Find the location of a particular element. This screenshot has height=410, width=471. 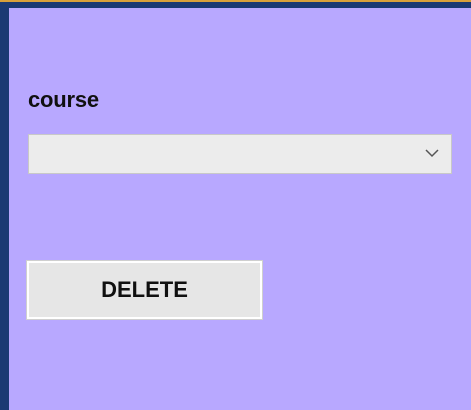

chevron-down-icon is located at coordinates (432, 153).